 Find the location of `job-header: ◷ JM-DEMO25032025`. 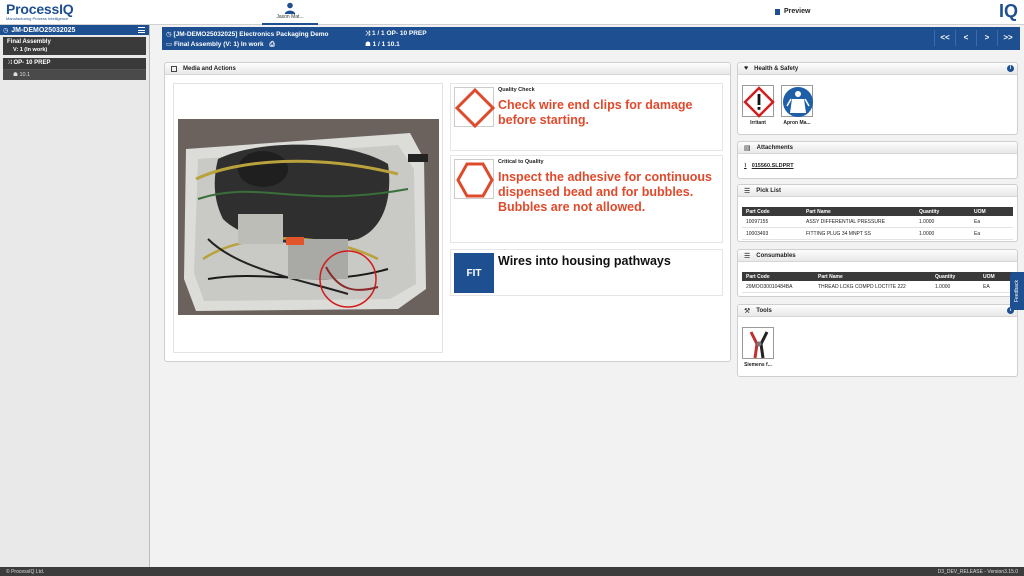

job-header: ◷ JM-DEMO25032025 is located at coordinates (74, 30).